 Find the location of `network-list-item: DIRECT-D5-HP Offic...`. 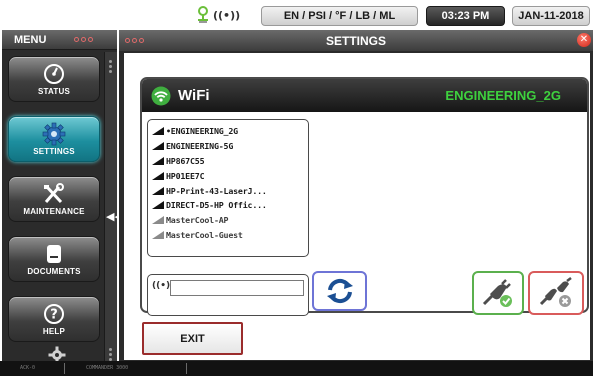

network-list-item: DIRECT-D5-HP Offic... is located at coordinates (230, 205).